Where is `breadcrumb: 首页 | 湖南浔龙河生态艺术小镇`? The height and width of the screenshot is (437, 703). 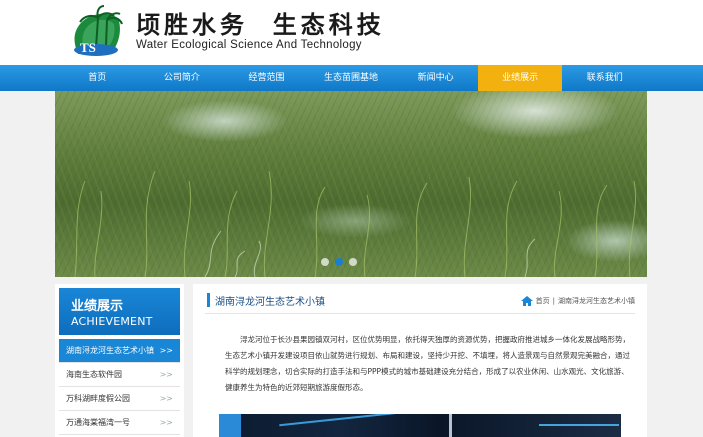
breadcrumb: 首页 | 湖南浔龙河生态艺术小镇 is located at coordinates (577, 301).